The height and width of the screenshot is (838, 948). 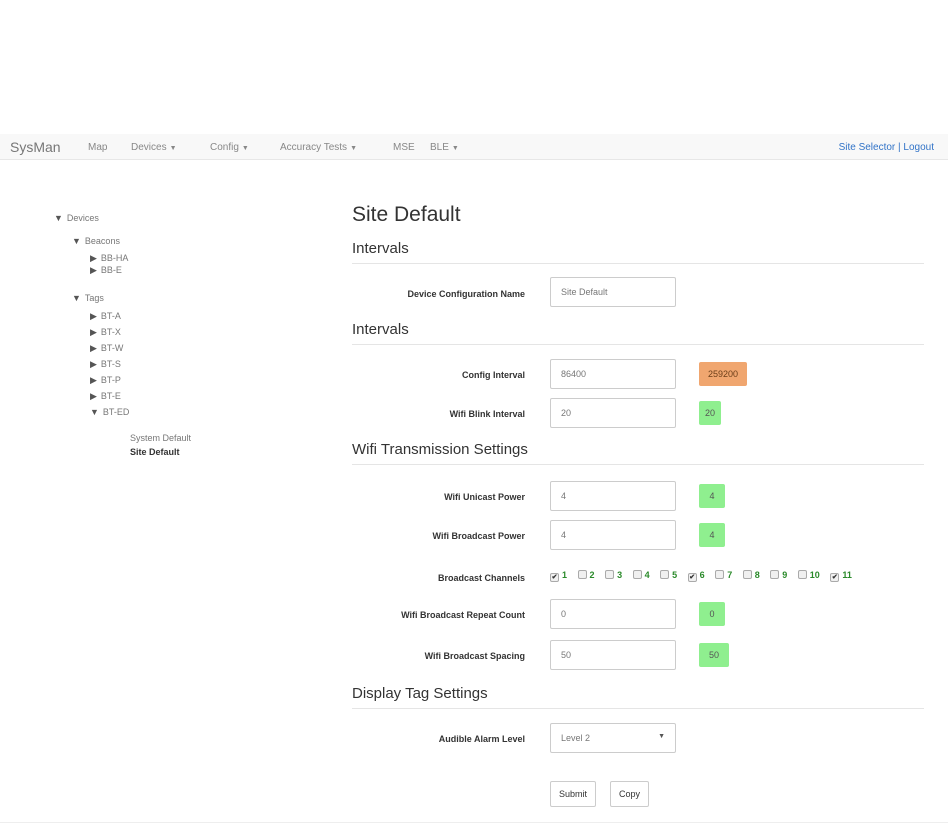 I want to click on field-label-alarm-level: Audible Alarm Level, so click(x=481, y=739).